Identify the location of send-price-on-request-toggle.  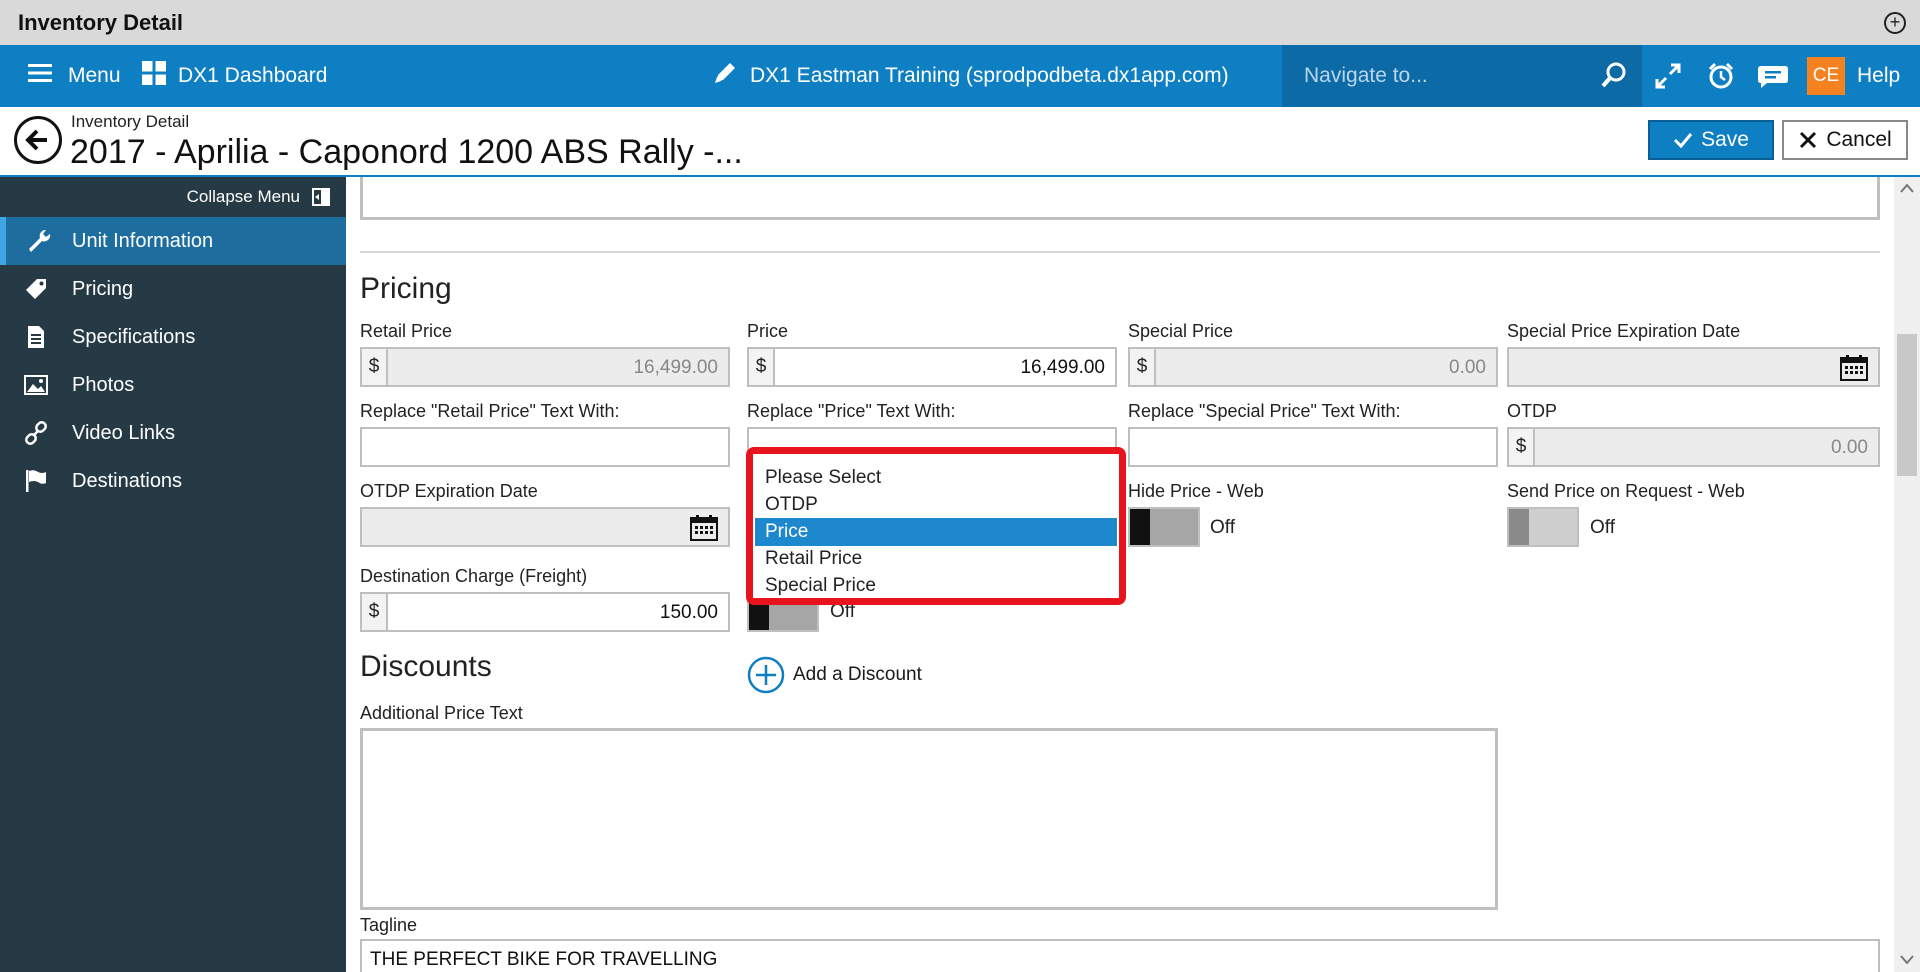
(1543, 527).